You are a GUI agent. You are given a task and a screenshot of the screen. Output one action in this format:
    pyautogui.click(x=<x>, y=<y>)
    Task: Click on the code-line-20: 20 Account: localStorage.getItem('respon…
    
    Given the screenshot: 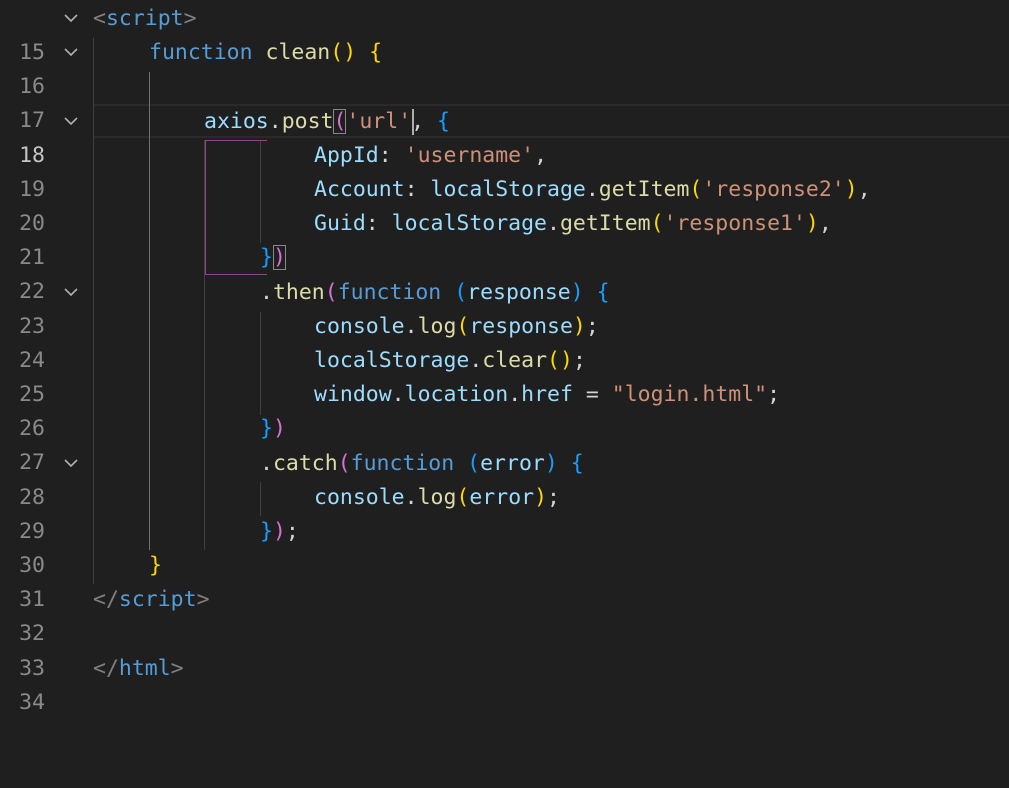 What is the action you would take?
    pyautogui.click(x=504, y=204)
    